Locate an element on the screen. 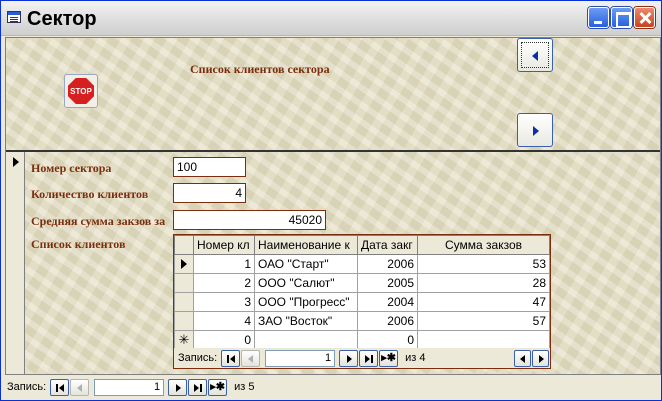 The image size is (662, 401). table-cell: 2 is located at coordinates (224, 283).